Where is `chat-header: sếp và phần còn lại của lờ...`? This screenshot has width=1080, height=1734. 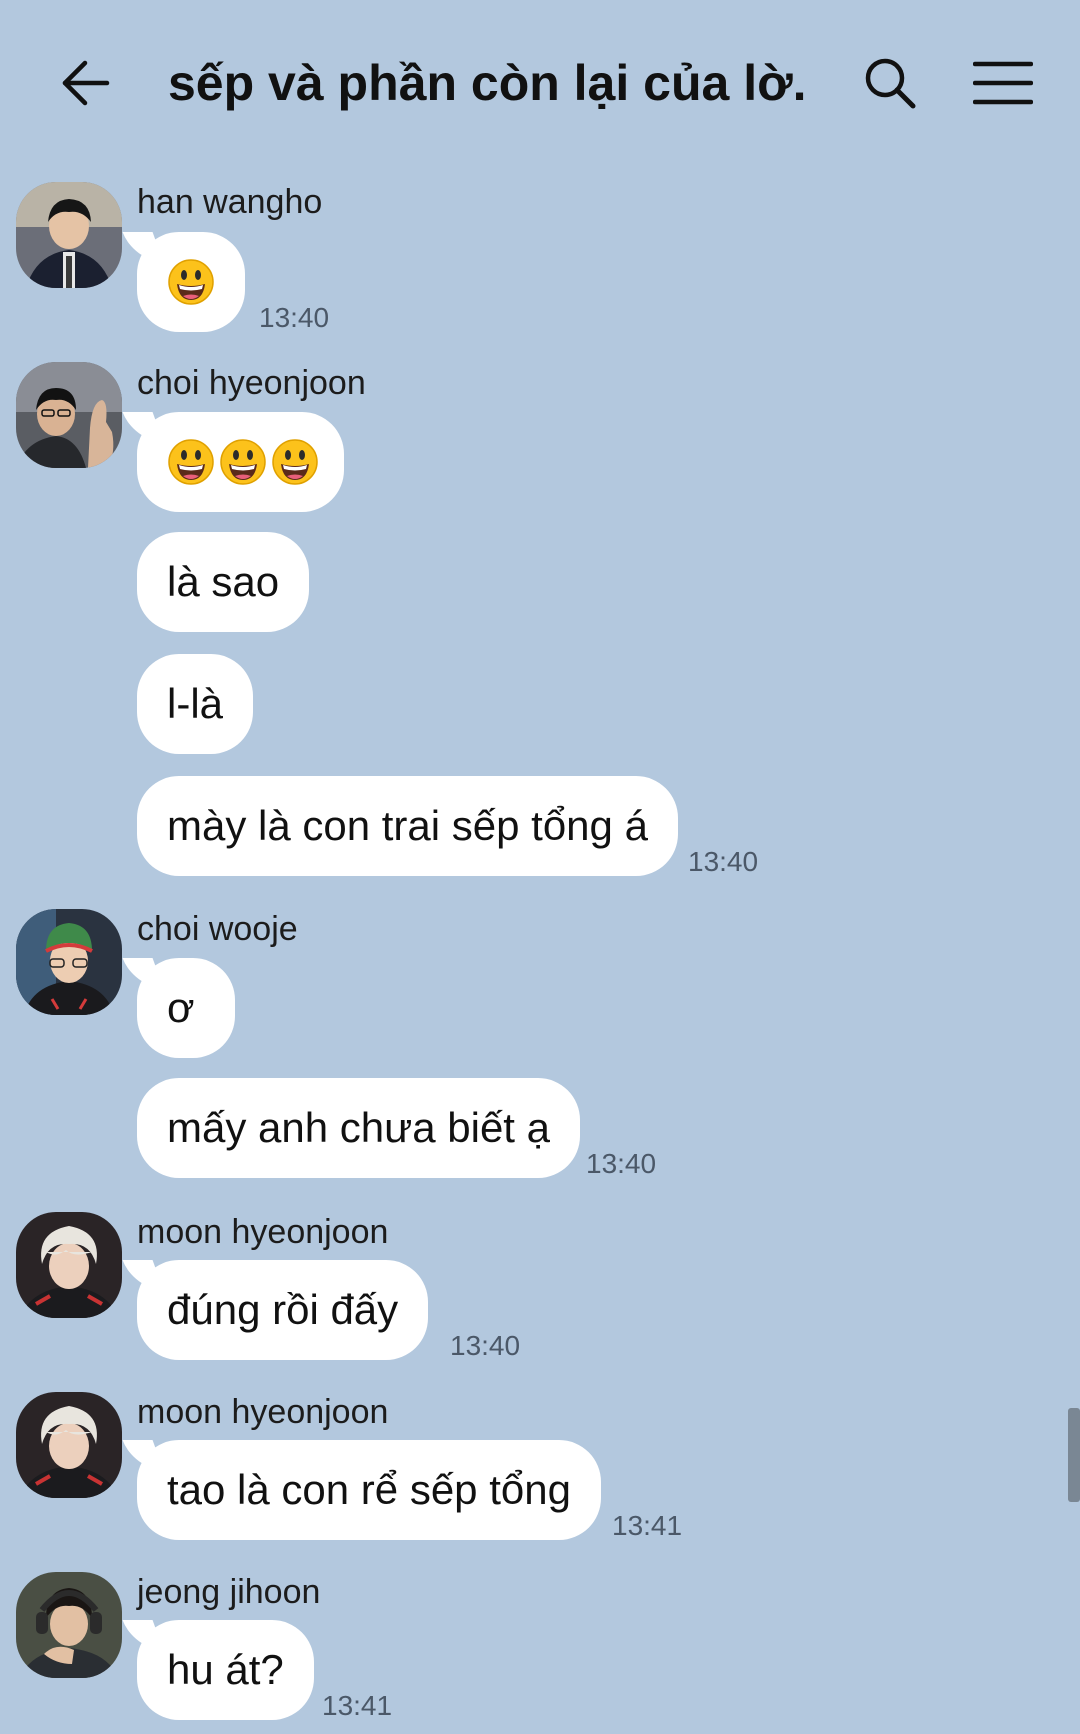 chat-header: sếp và phần còn lại của lờ... is located at coordinates (540, 82).